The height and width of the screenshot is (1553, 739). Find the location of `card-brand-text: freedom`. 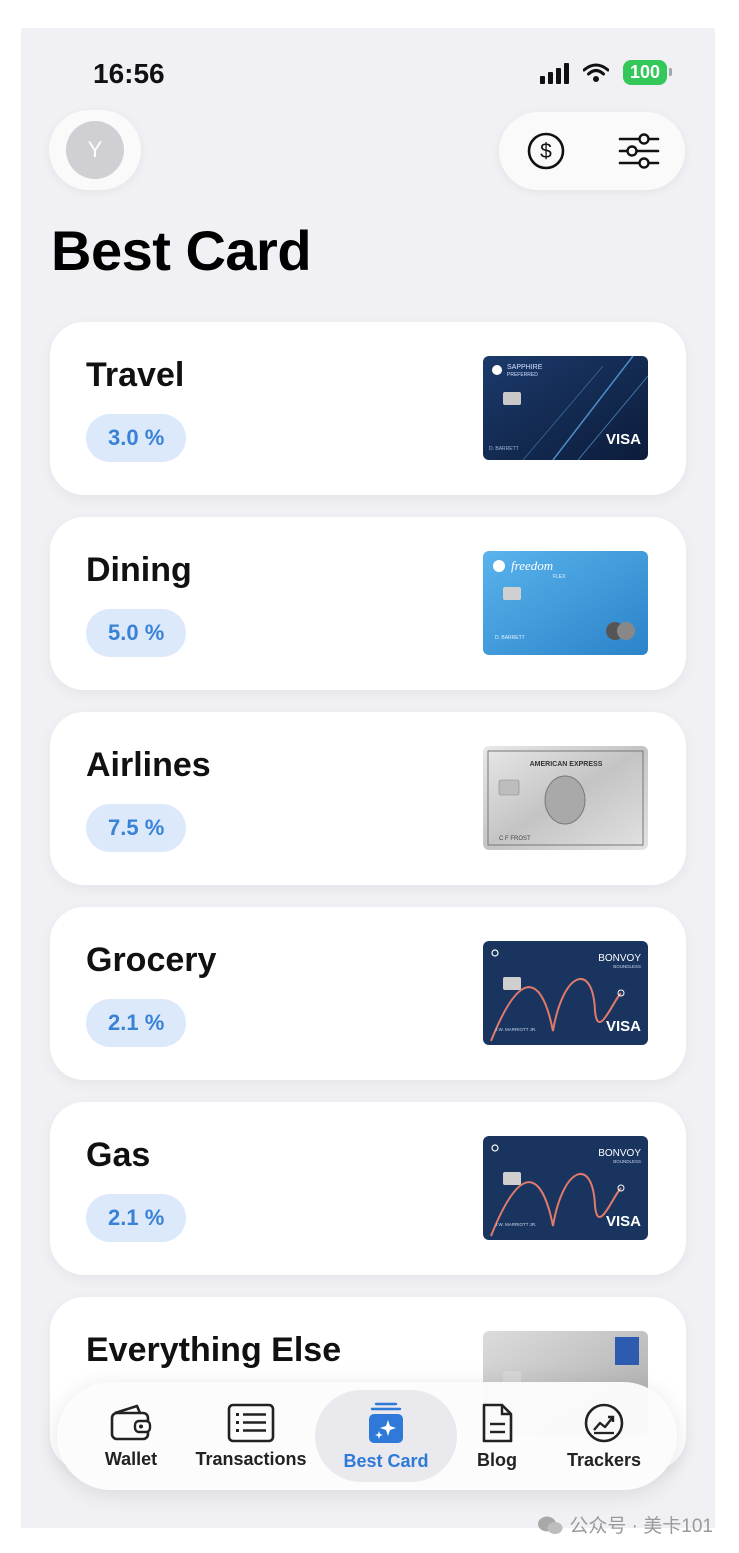

card-brand-text: freedom is located at coordinates (532, 565).